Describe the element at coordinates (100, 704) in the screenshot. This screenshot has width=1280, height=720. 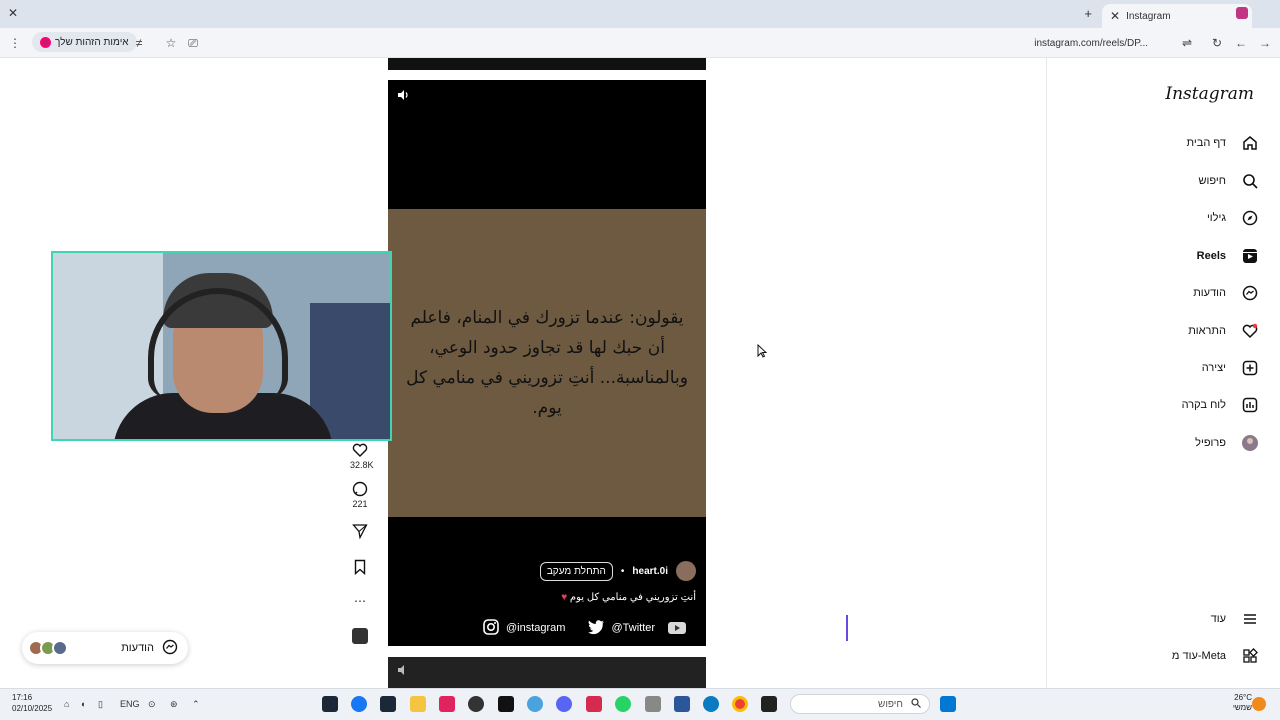
I see `battery-icon: ▯` at that location.